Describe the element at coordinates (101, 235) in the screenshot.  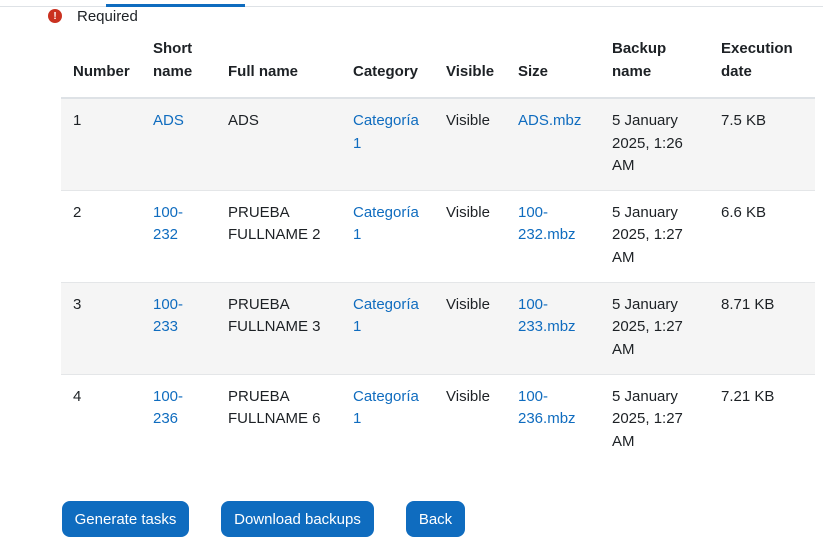
I see `cell-number: 2` at that location.